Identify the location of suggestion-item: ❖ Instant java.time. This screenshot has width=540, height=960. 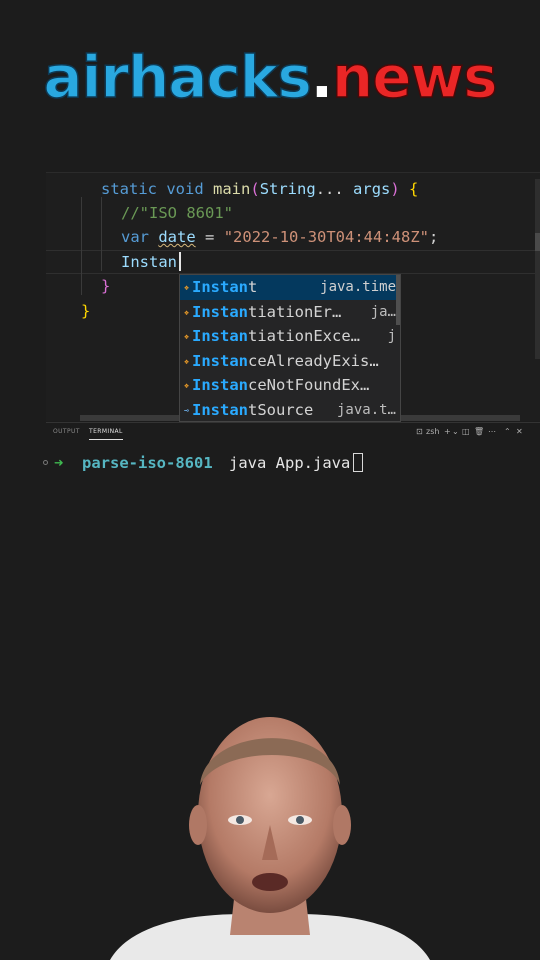
(290, 287).